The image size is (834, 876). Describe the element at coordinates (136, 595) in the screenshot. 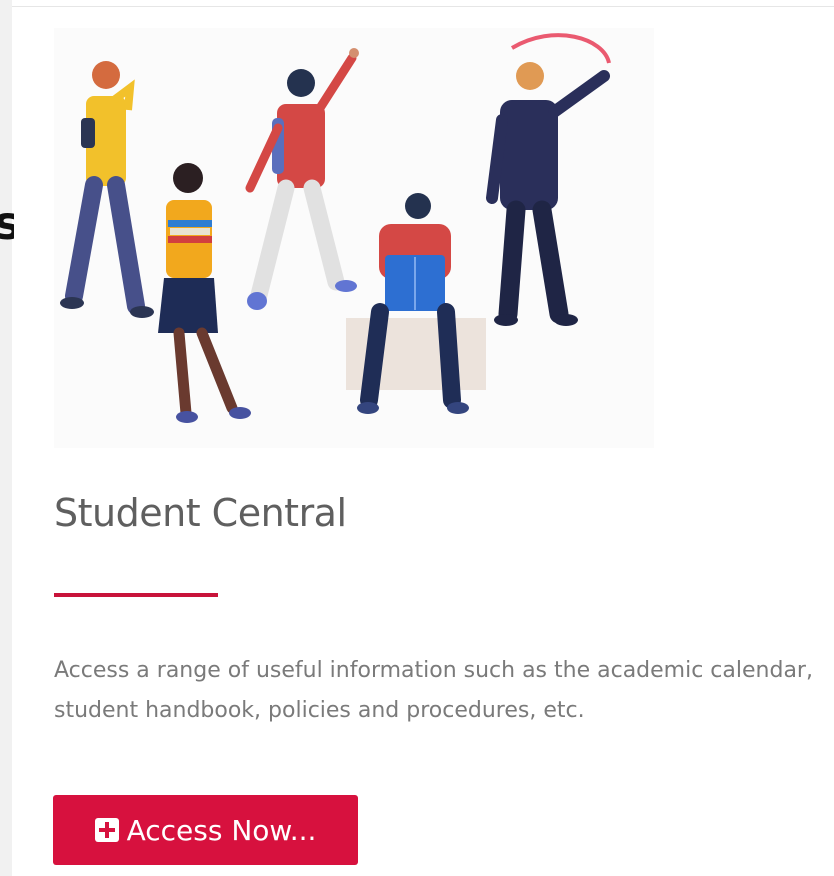

I see `title-underline` at that location.